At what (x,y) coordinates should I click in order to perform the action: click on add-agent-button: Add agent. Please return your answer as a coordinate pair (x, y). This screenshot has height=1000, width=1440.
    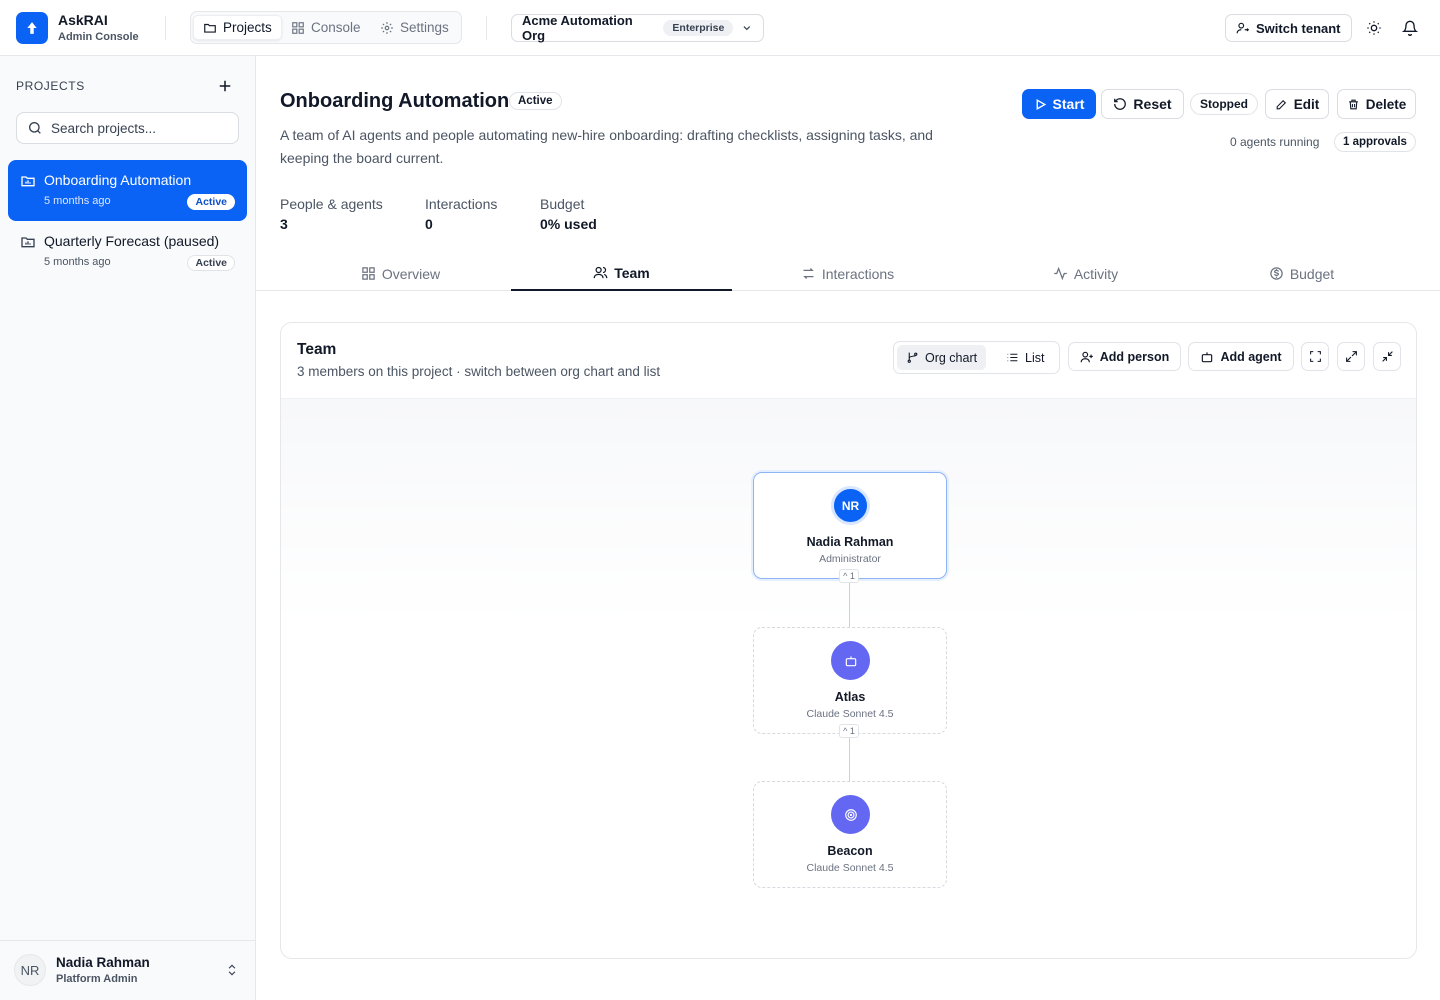
    Looking at the image, I should click on (1241, 356).